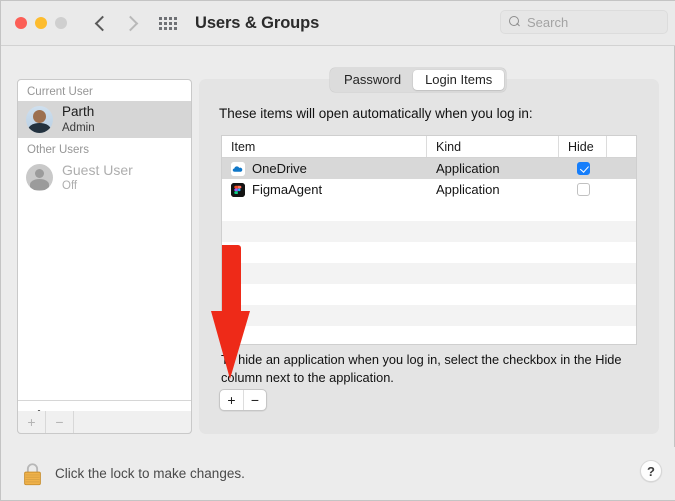 The width and height of the screenshot is (675, 501). I want to click on show-all-grid-icon, so click(168, 23).